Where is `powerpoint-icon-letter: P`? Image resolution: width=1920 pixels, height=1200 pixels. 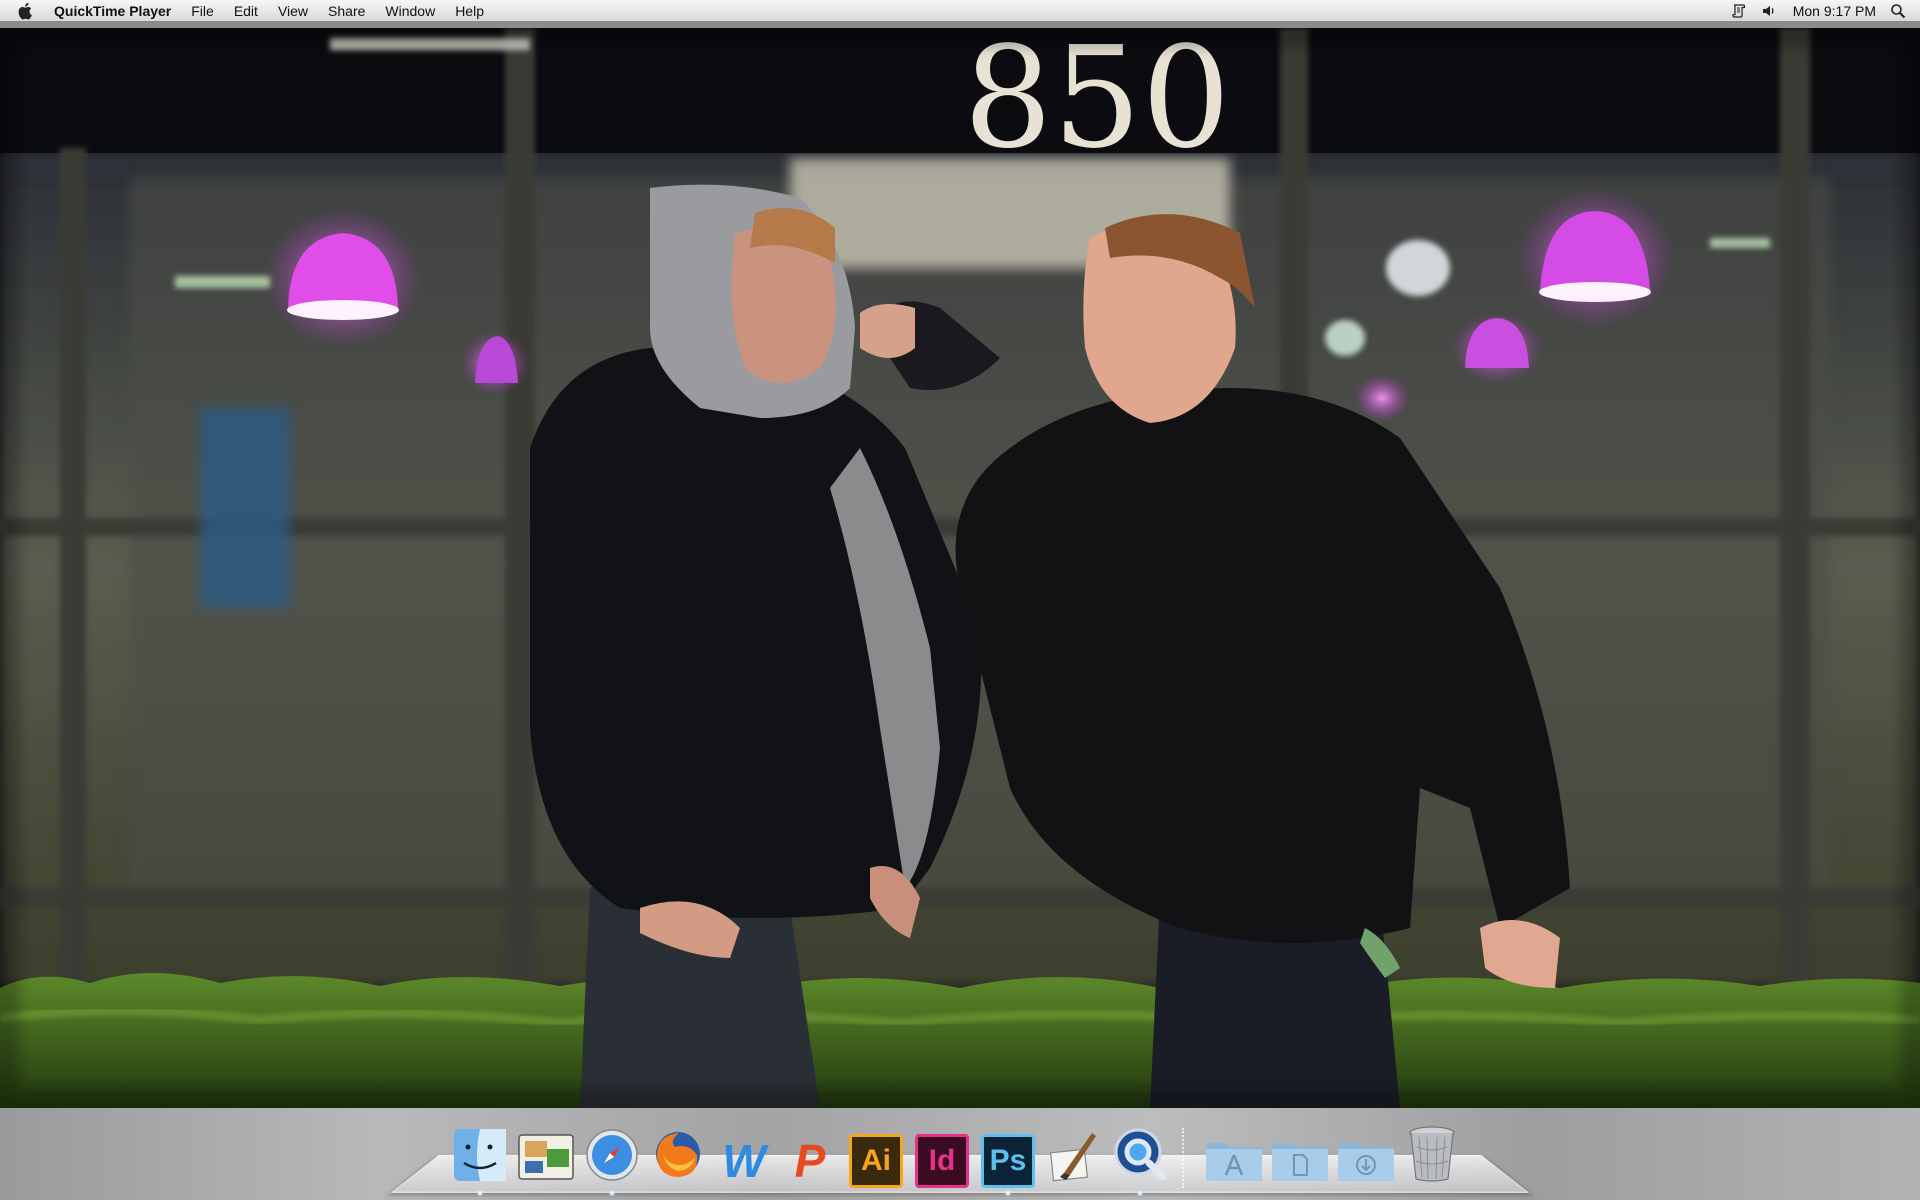 powerpoint-icon-letter: P is located at coordinates (810, 1161).